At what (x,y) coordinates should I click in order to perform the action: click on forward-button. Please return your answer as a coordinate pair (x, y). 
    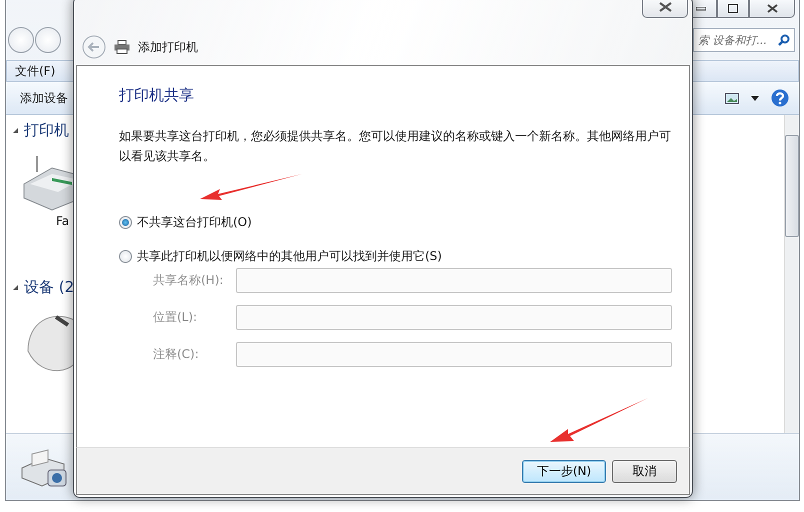
    Looking at the image, I should click on (48, 40).